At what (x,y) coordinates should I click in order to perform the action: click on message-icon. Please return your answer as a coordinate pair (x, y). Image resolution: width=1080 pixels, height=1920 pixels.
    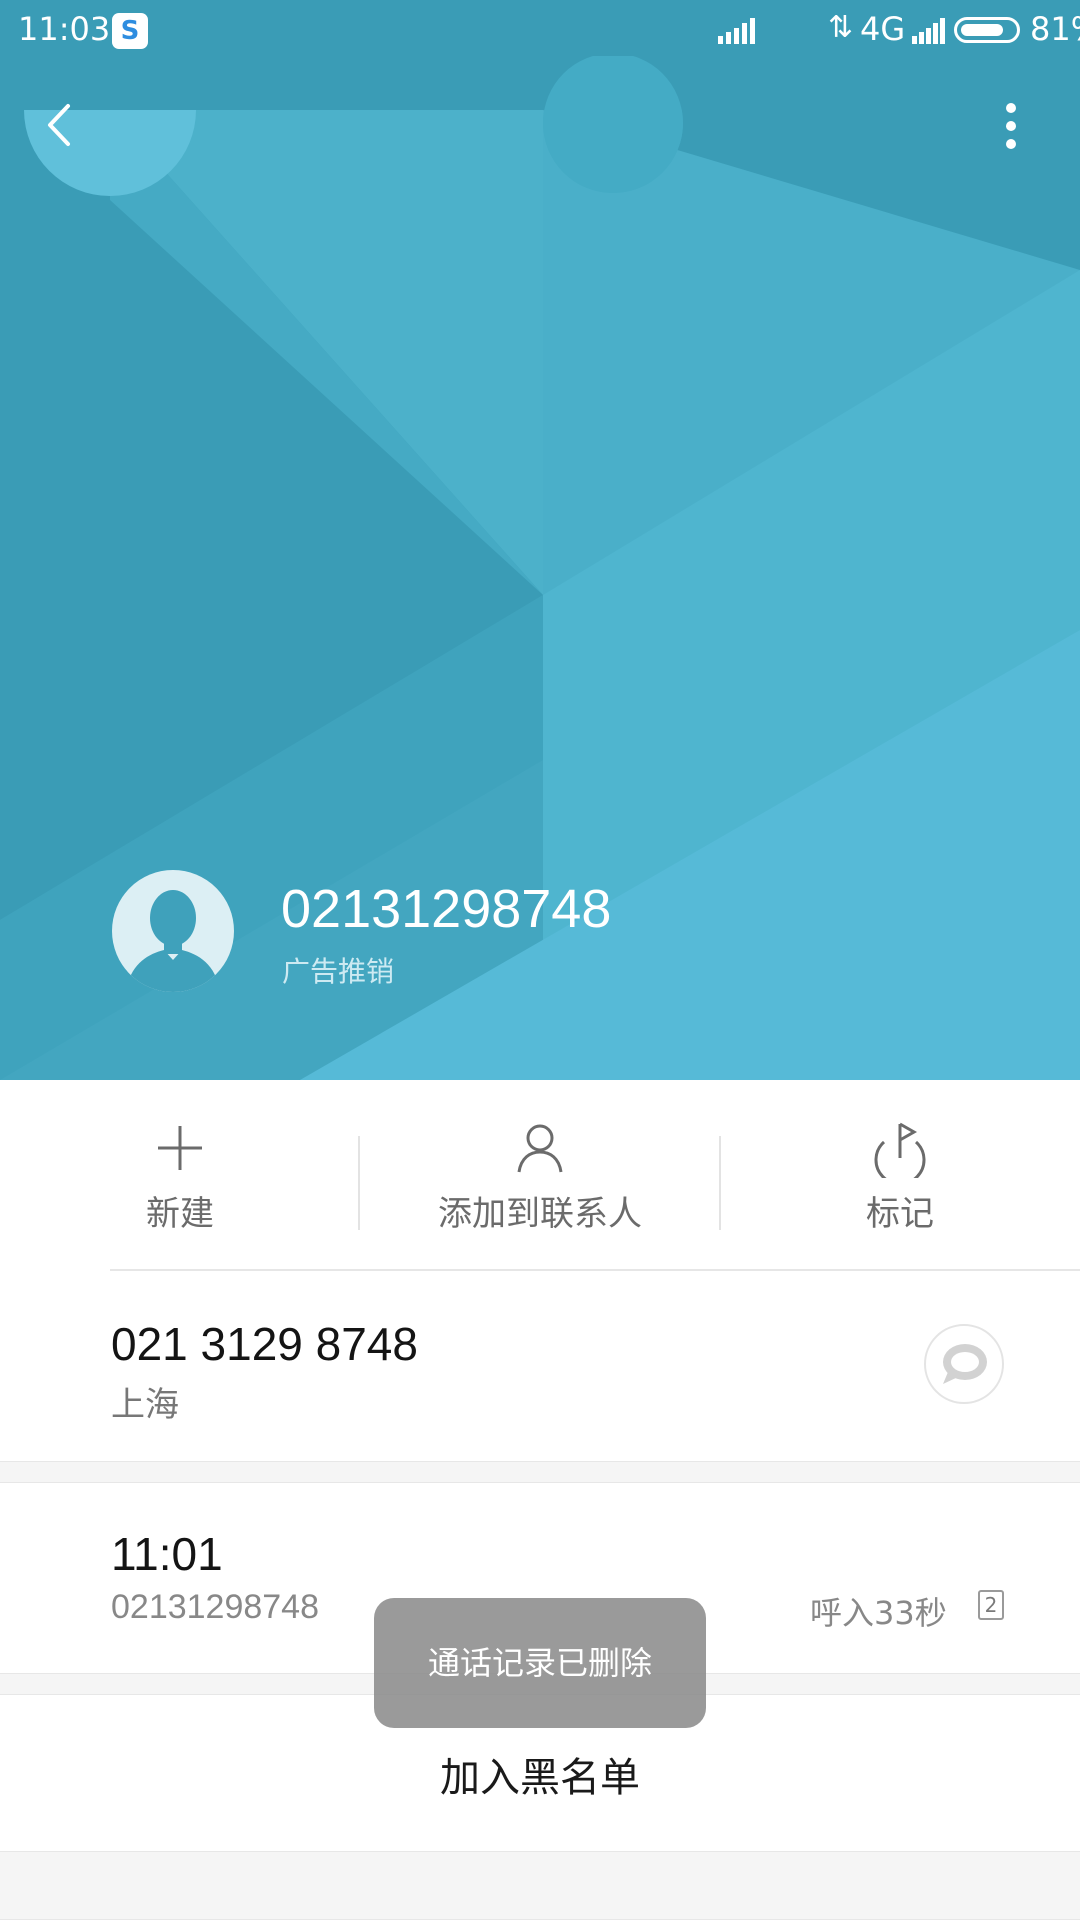
    Looking at the image, I should click on (965, 1364).